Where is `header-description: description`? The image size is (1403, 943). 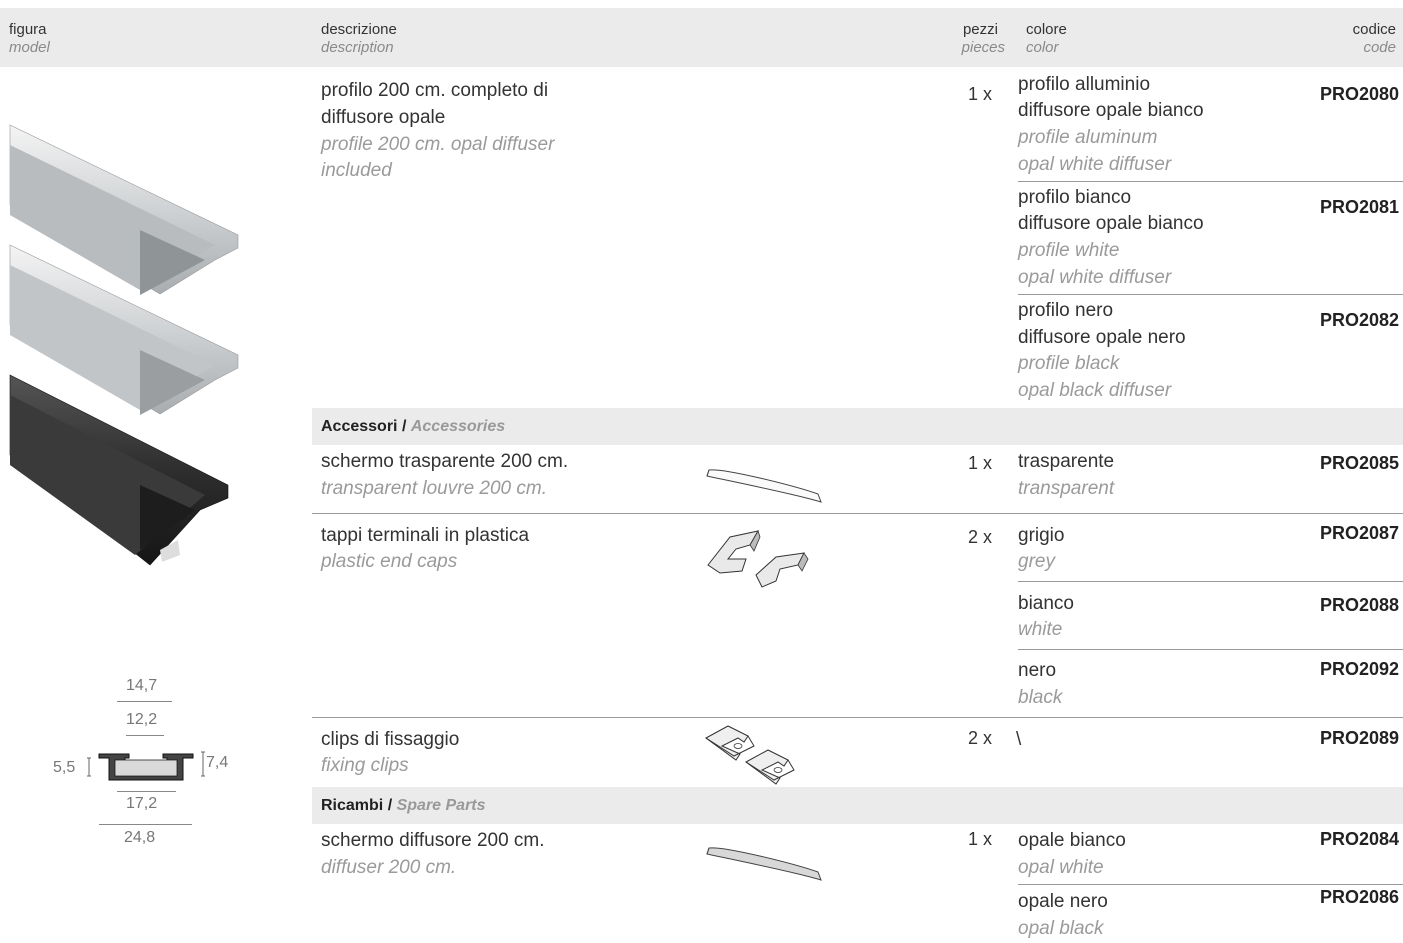
header-description: description is located at coordinates (357, 47).